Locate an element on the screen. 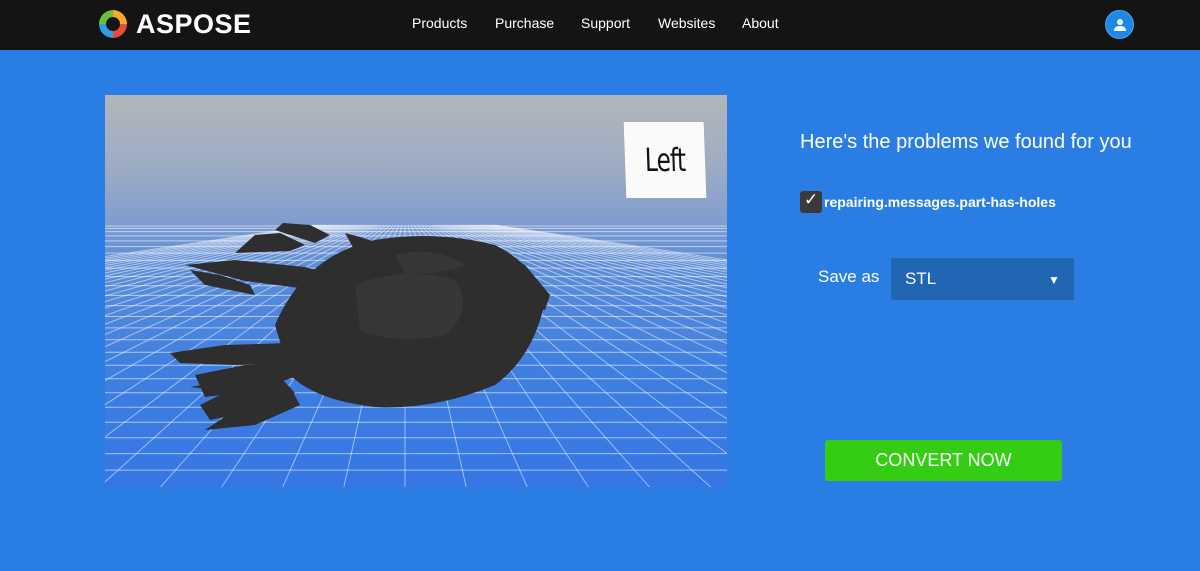 The image size is (1200, 571). view-orientation-cube: Left is located at coordinates (665, 160).